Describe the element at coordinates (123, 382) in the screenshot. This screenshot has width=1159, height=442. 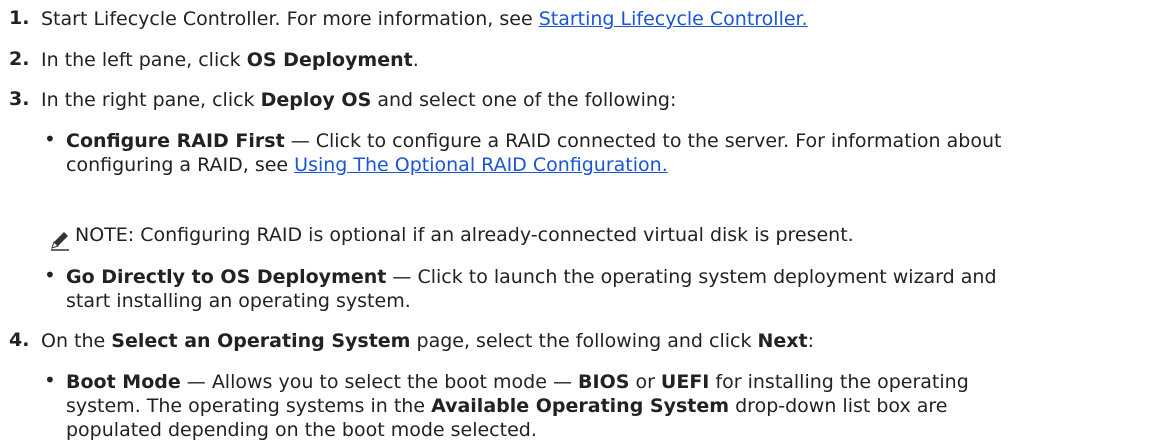
I see `boot-mode-label: Boot Mode` at that location.